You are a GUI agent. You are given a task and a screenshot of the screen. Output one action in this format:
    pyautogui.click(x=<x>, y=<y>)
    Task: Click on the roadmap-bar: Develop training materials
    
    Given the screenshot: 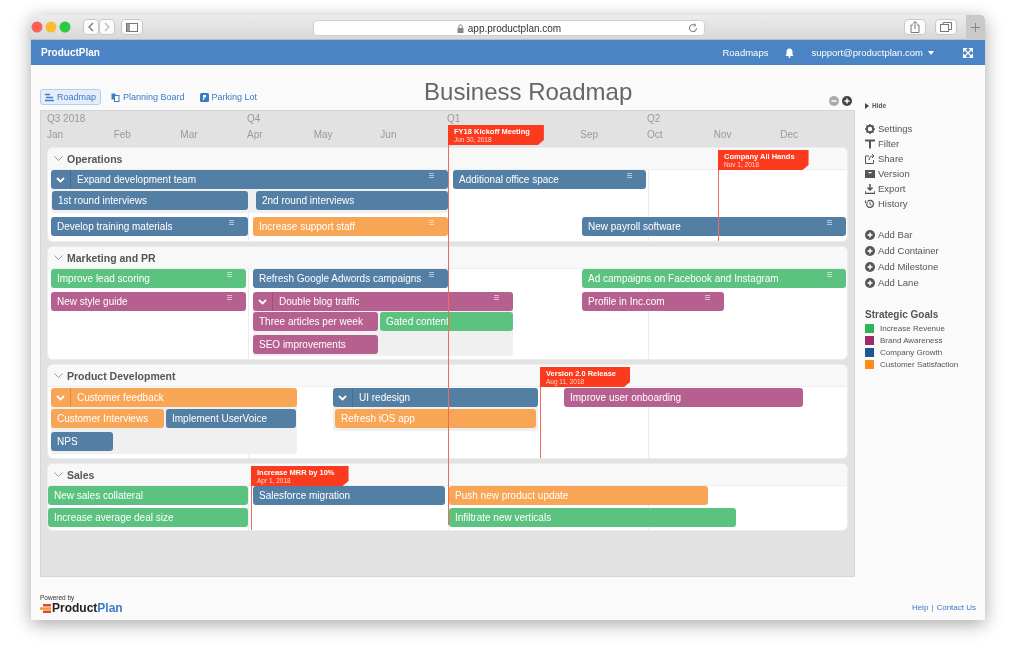 What is the action you would take?
    pyautogui.click(x=149, y=226)
    